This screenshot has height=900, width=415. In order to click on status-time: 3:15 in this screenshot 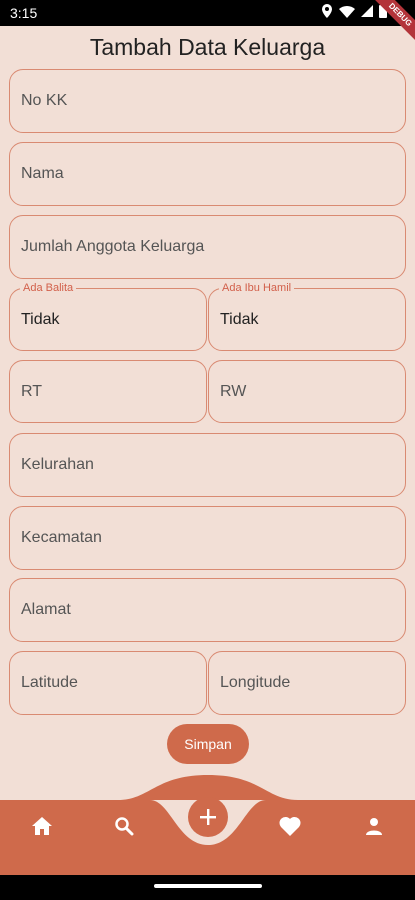, I will do `click(24, 13)`.